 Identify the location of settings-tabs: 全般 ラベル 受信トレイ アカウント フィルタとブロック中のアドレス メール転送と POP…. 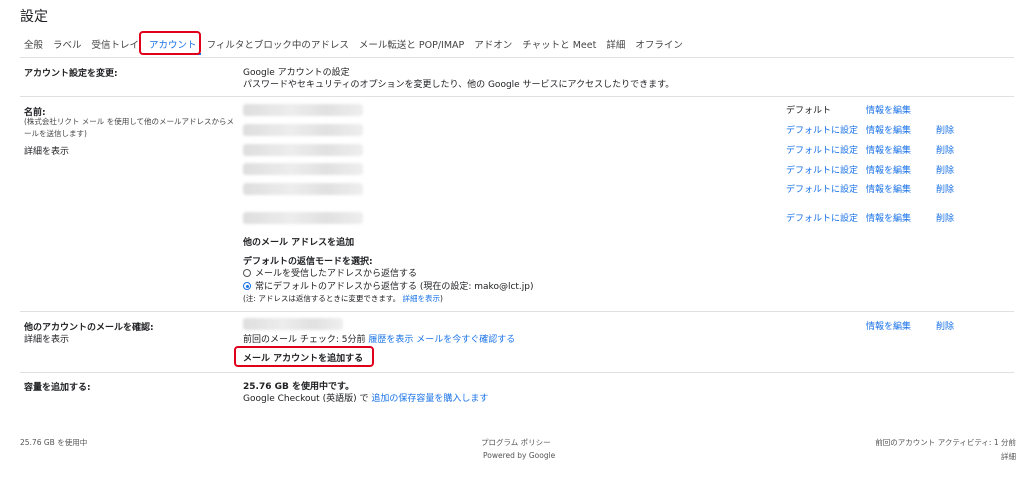
(358, 46).